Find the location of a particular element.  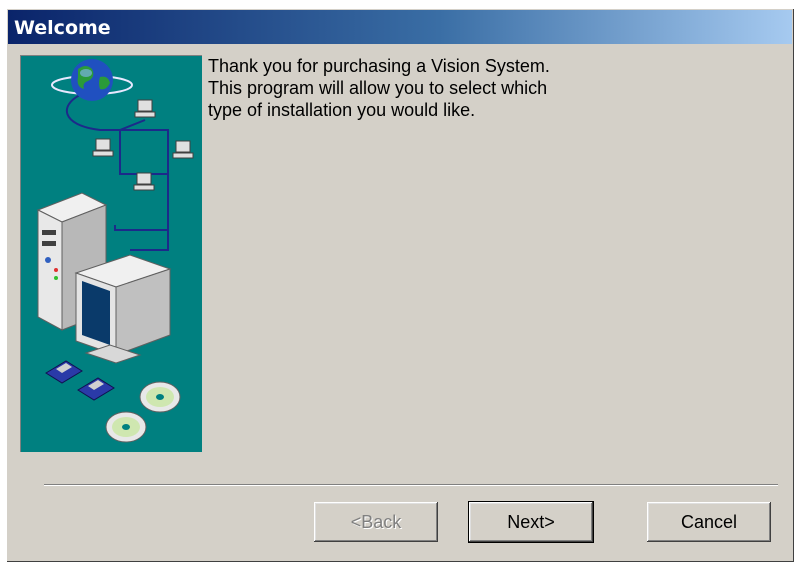

cd-icon is located at coordinates (143, 412).